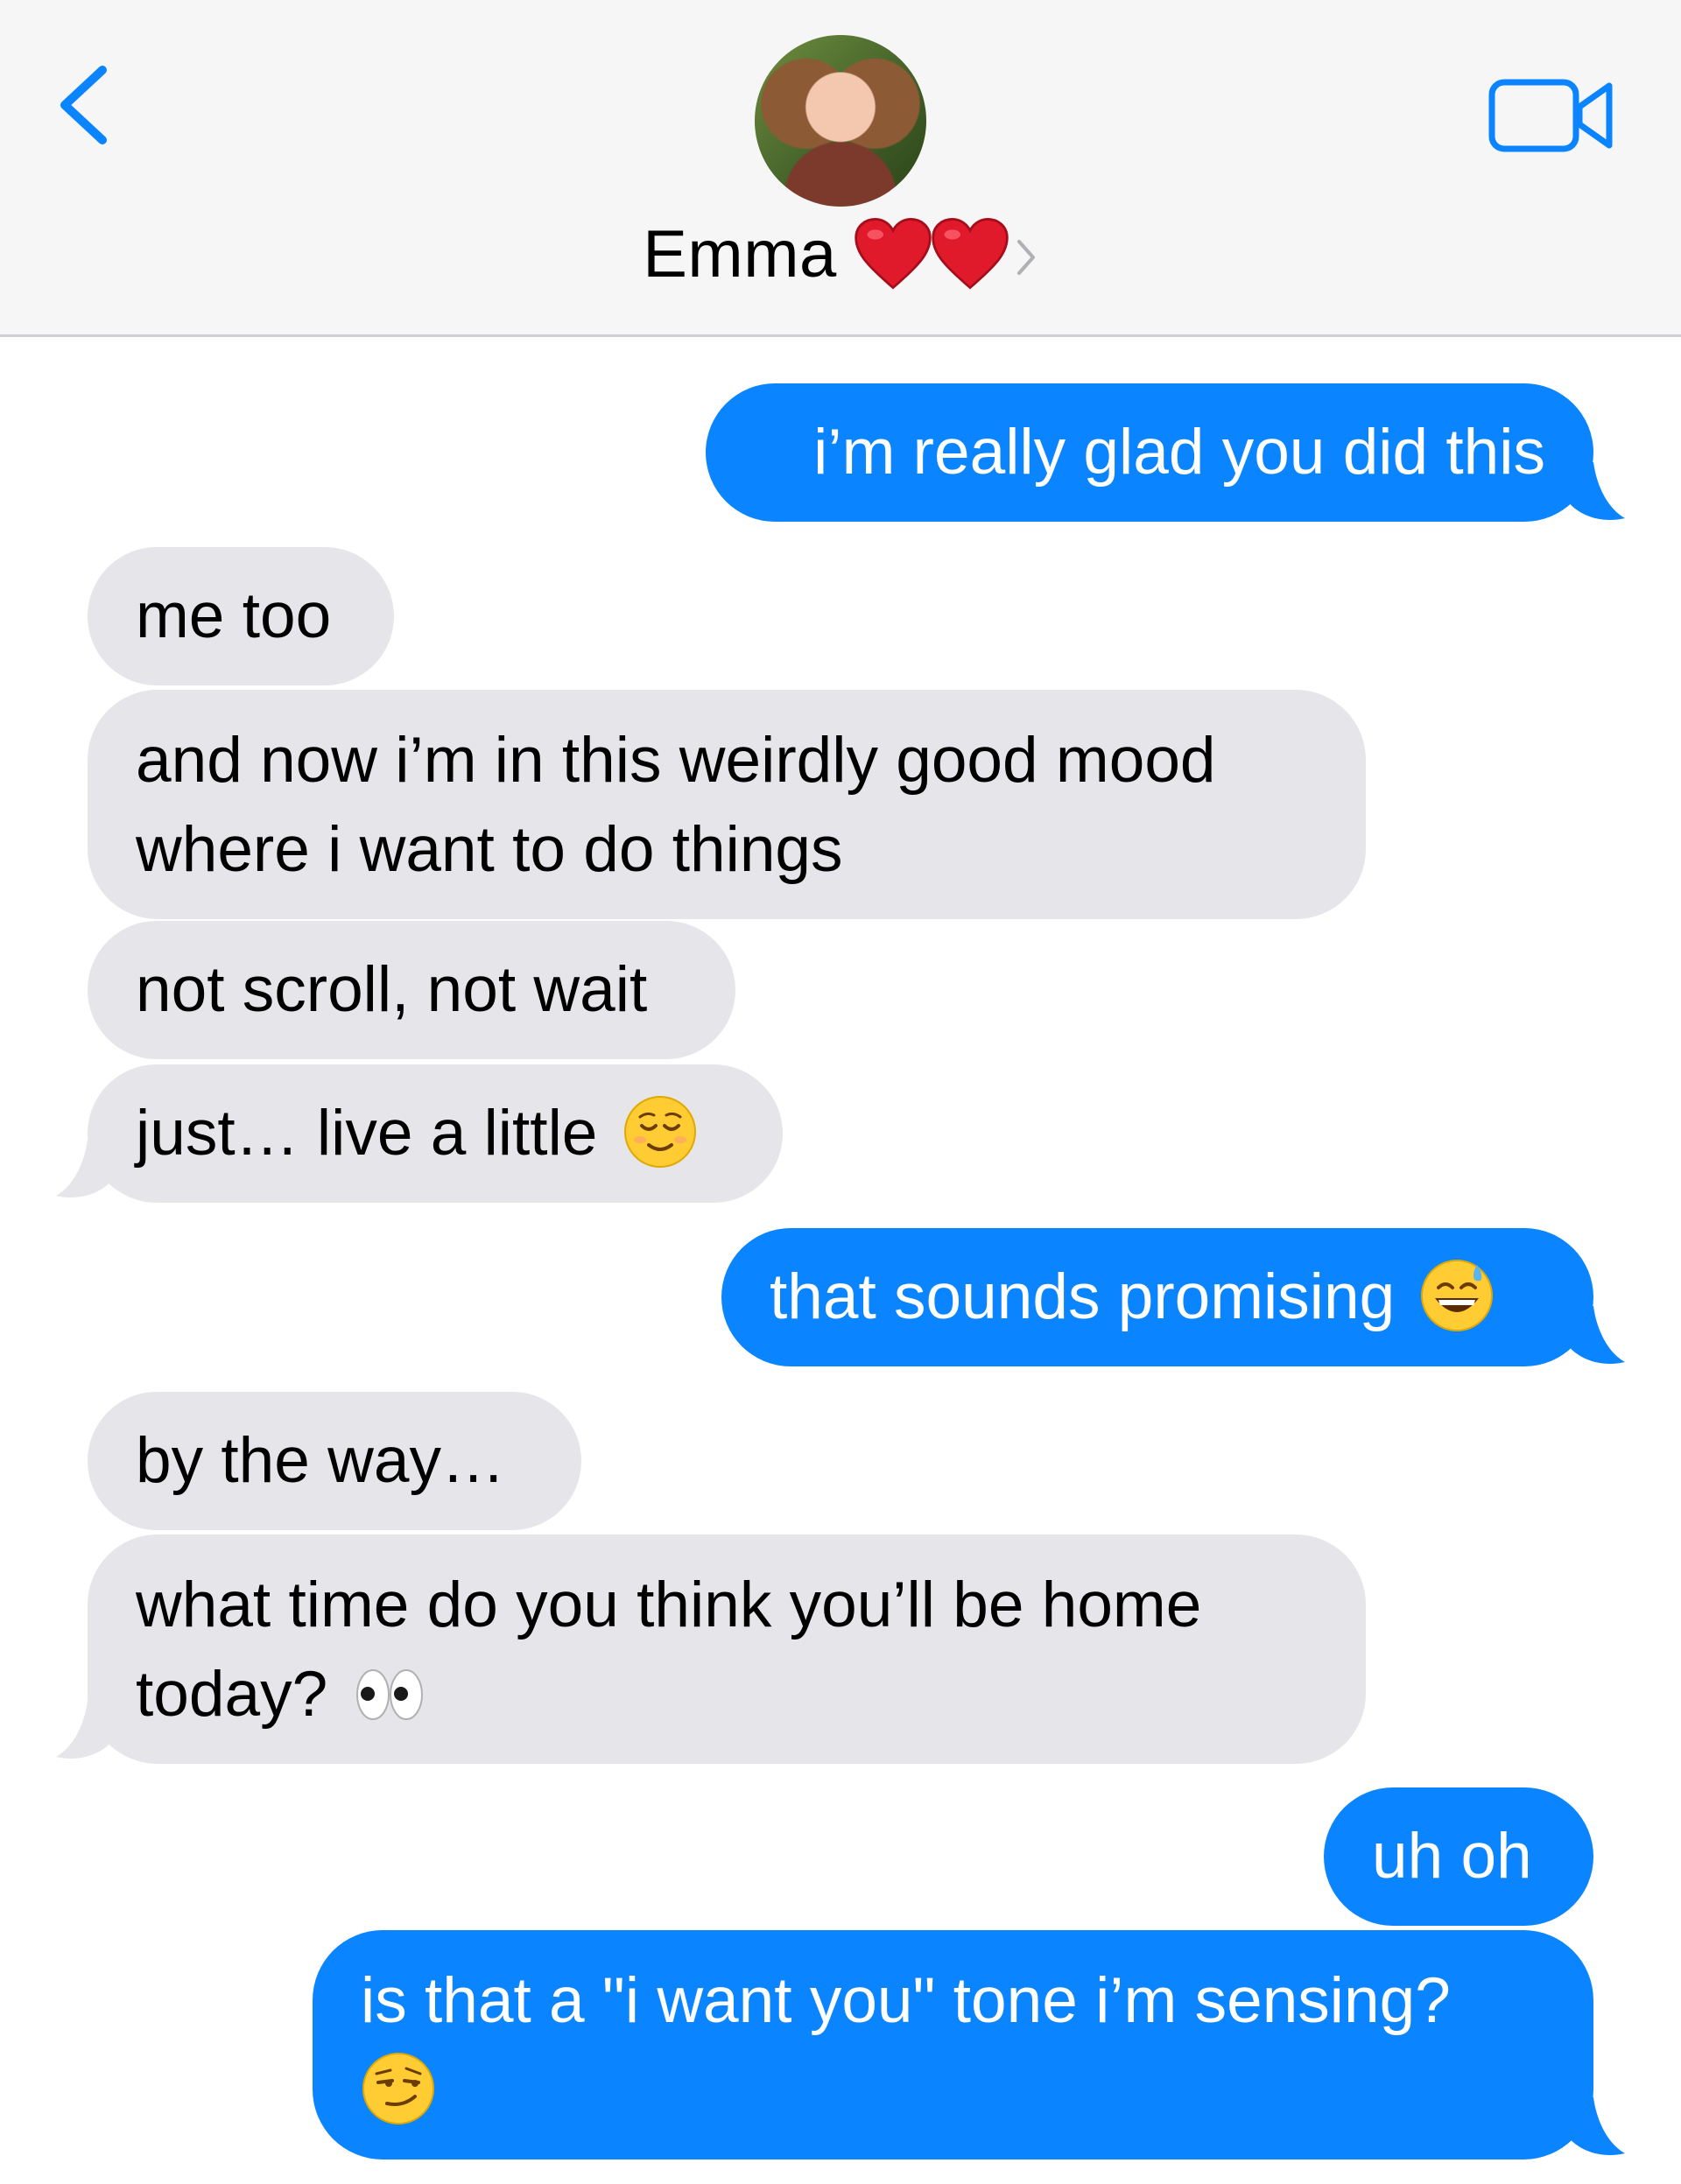 The image size is (1681, 2184). I want to click on chevron-right-icon, so click(1025, 257).